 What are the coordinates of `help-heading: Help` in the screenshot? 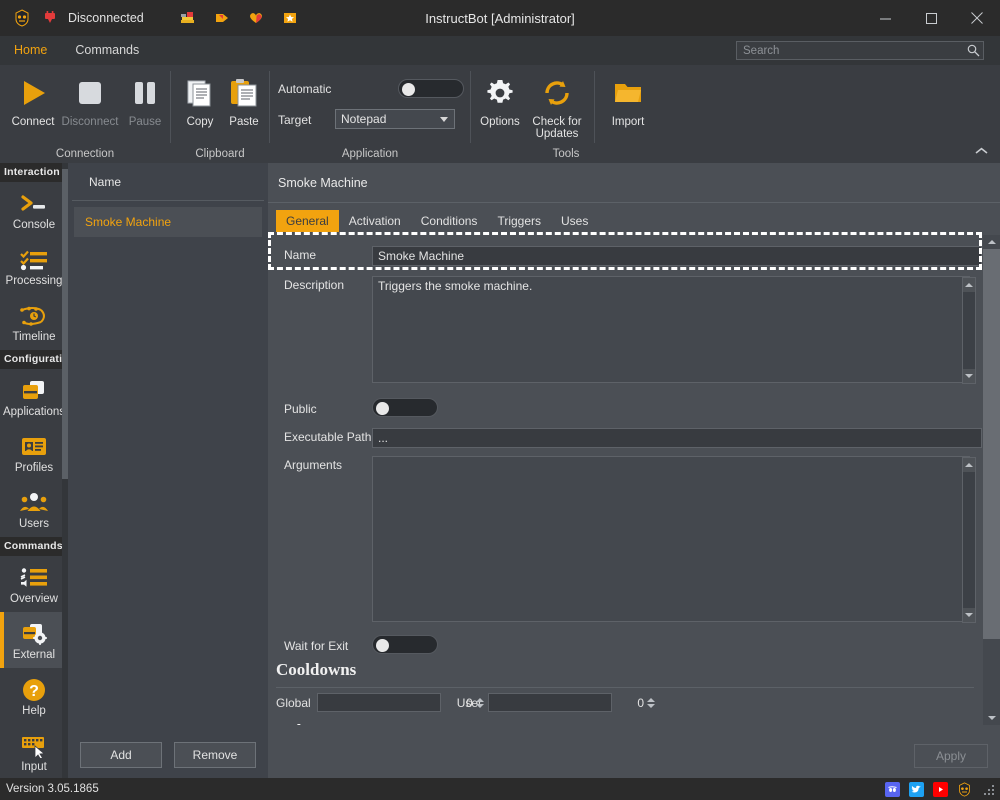 It's located at (293, 723).